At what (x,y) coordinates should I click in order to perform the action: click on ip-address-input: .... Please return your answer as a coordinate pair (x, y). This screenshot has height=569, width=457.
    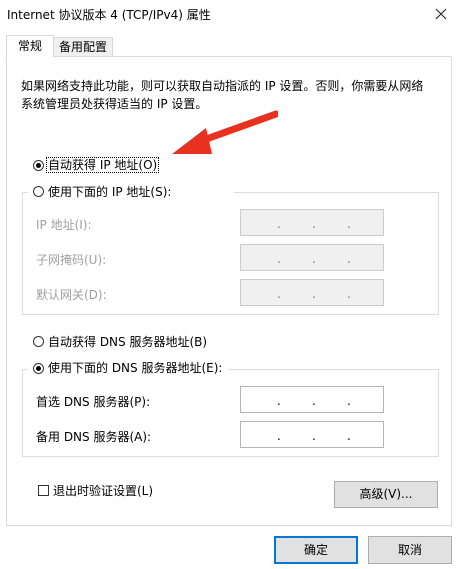
    Looking at the image, I should click on (312, 222).